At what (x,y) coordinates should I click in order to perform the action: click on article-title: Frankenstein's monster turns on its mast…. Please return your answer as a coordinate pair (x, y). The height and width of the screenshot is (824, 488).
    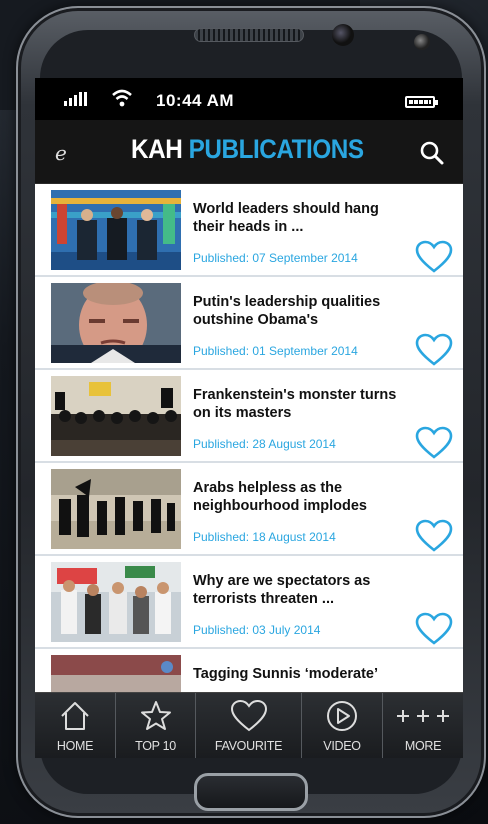
    Looking at the image, I should click on (295, 404).